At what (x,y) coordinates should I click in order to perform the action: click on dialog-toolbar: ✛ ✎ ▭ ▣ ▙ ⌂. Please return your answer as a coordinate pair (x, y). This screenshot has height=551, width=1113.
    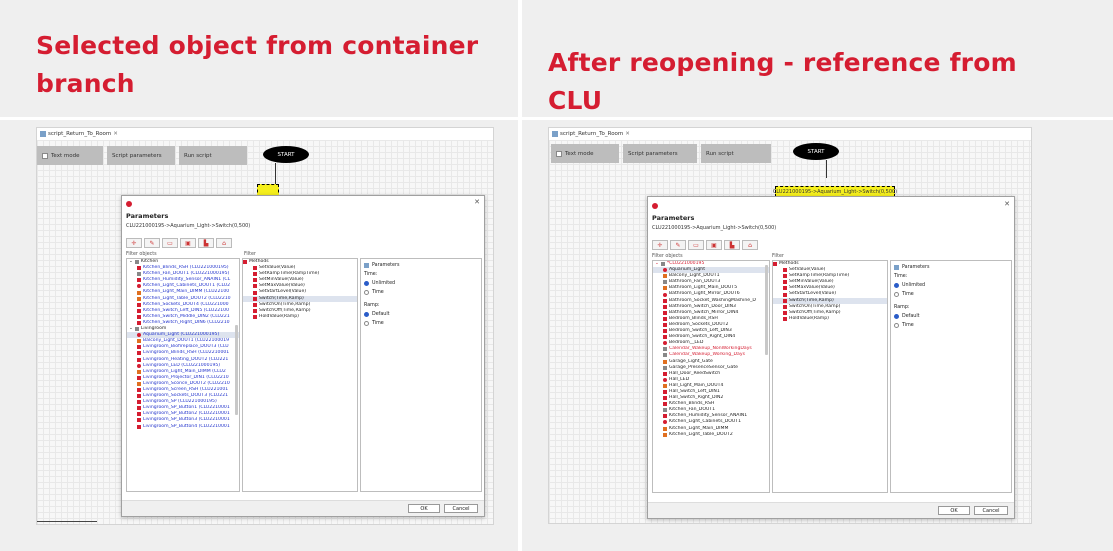
    Looking at the image, I should click on (179, 243).